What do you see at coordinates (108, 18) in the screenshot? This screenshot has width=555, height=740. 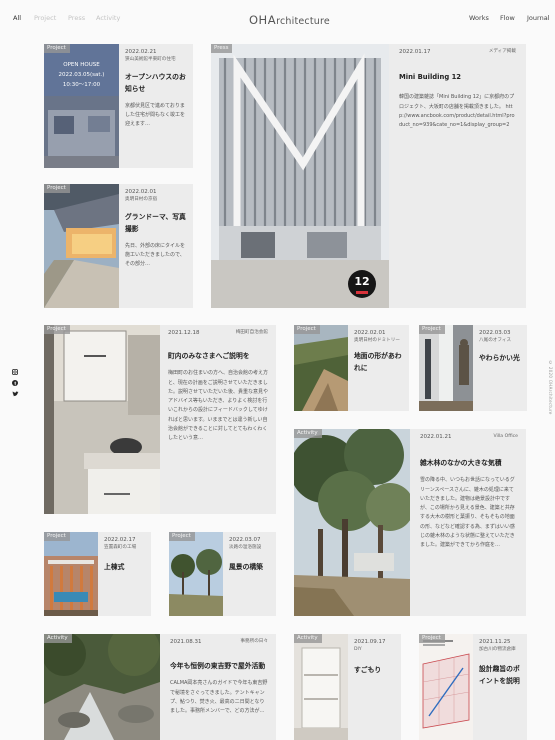 I see `filter-activity: Activity` at bounding box center [108, 18].